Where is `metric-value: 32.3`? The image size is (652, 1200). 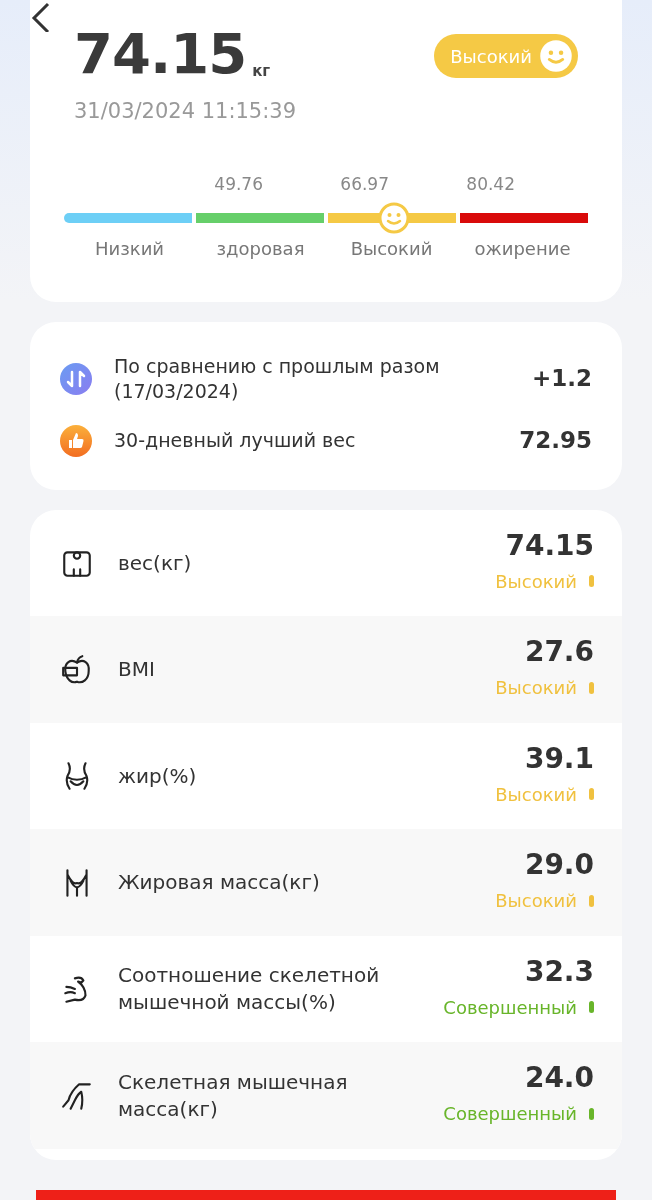
metric-value: 32.3 is located at coordinates (559, 971).